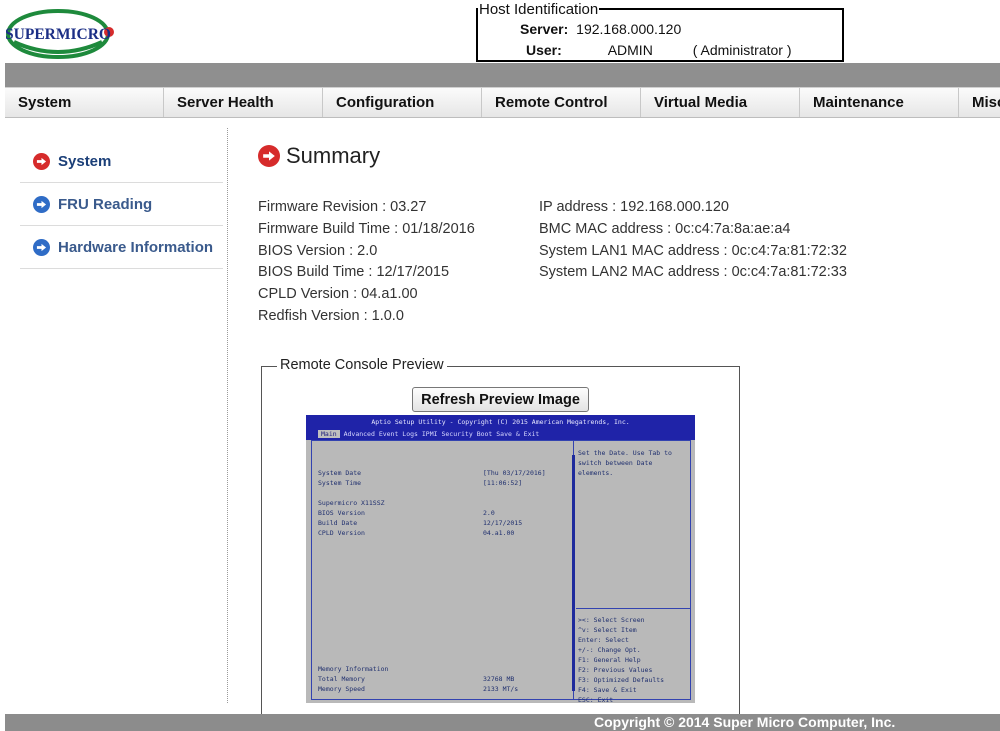 This screenshot has width=1000, height=731. What do you see at coordinates (418, 689) in the screenshot?
I see `bios-line: Memory Speed 2133 MT/s` at bounding box center [418, 689].